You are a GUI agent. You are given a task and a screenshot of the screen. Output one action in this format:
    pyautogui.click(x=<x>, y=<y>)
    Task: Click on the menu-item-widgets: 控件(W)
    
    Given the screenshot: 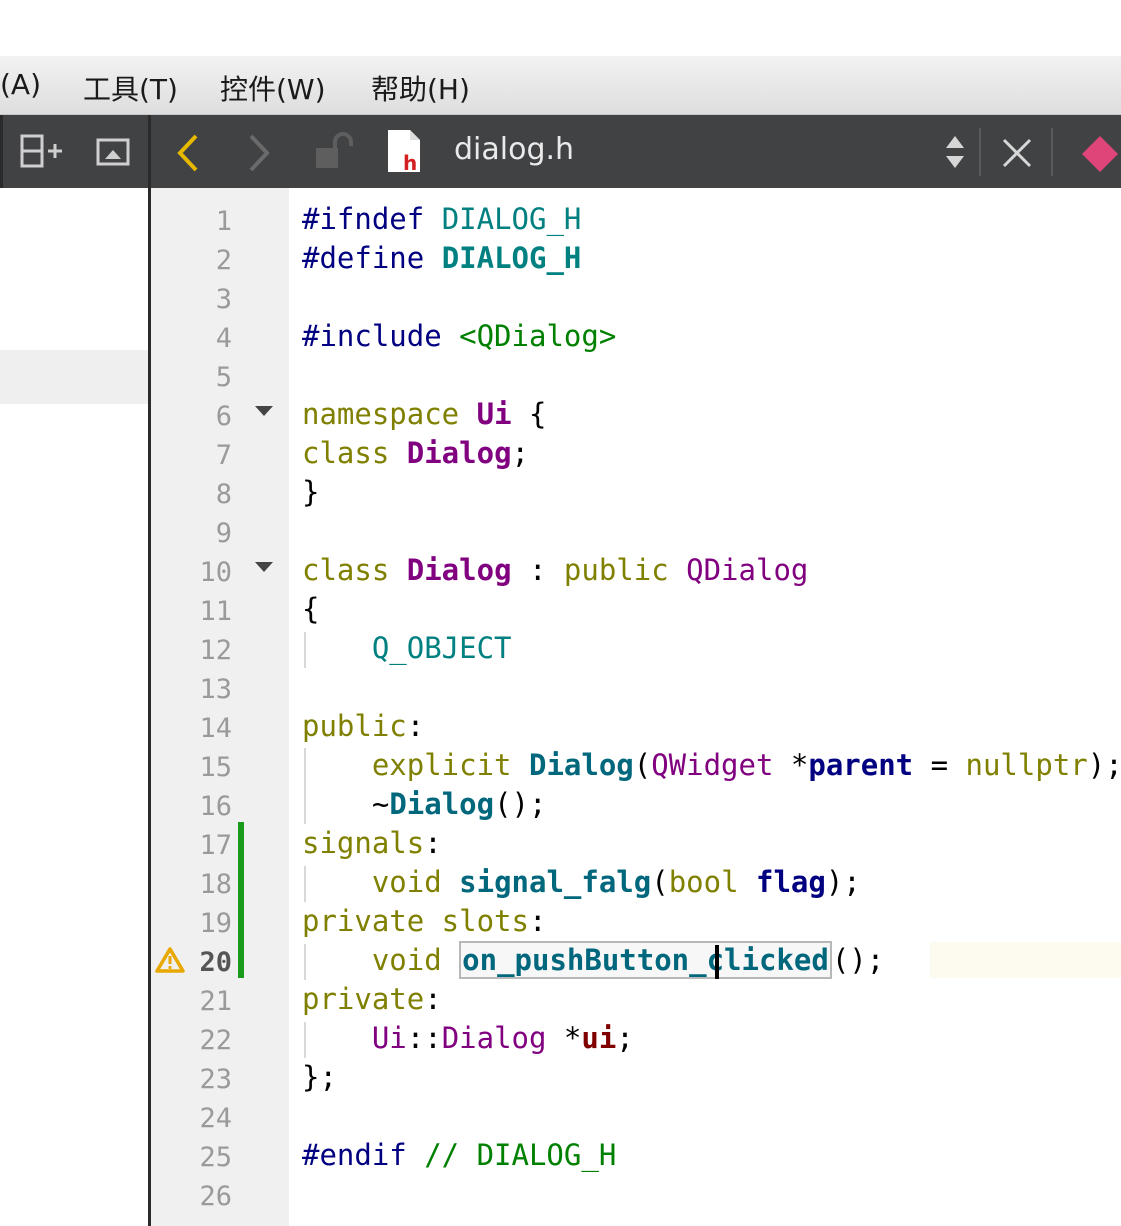 What is the action you would take?
    pyautogui.click(x=273, y=88)
    